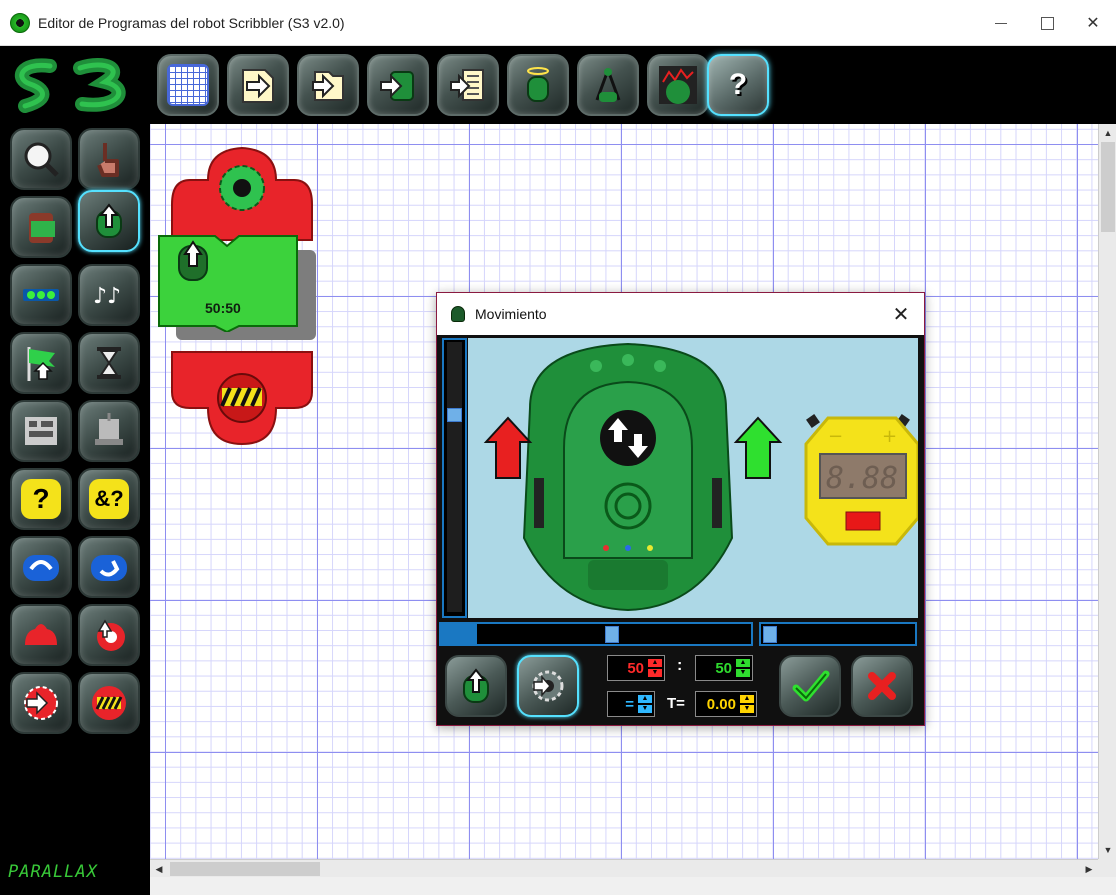 The width and height of the screenshot is (1116, 895). Describe the element at coordinates (548, 686) in the screenshot. I see `gear-mode-button` at that location.